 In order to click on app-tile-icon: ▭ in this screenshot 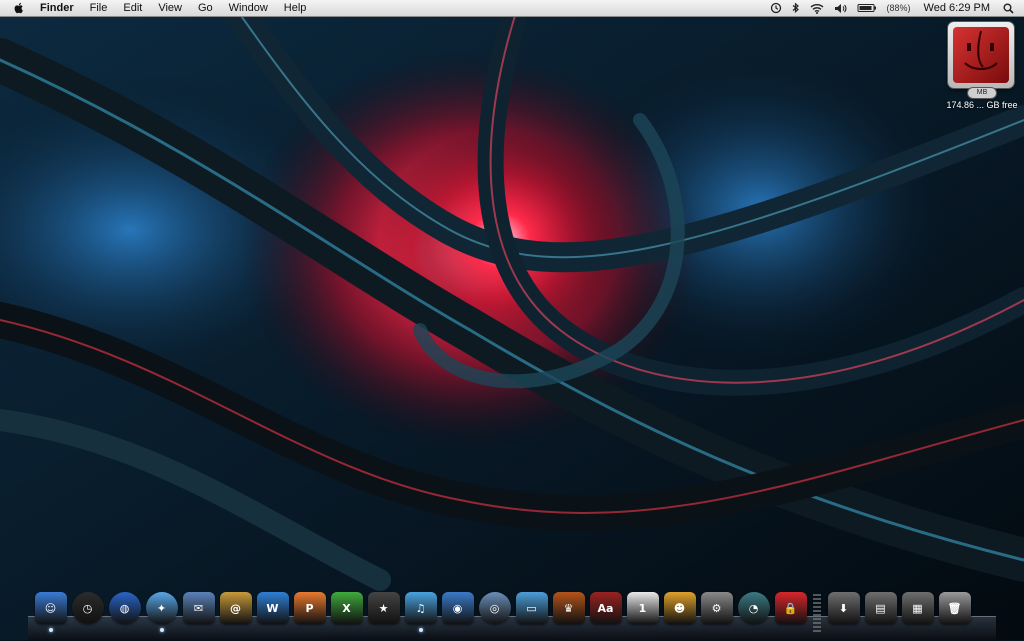, I will do `click(531, 608)`.